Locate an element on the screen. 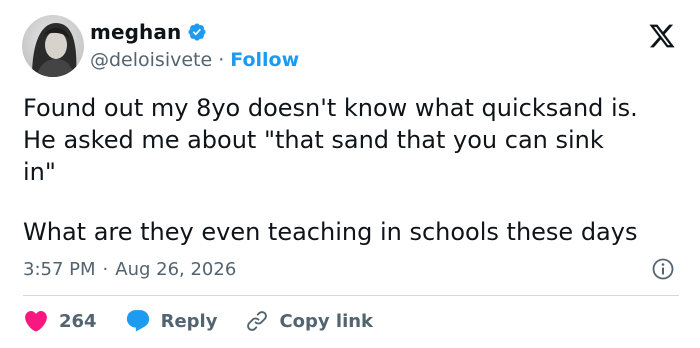  reply-button: Reply is located at coordinates (171, 321).